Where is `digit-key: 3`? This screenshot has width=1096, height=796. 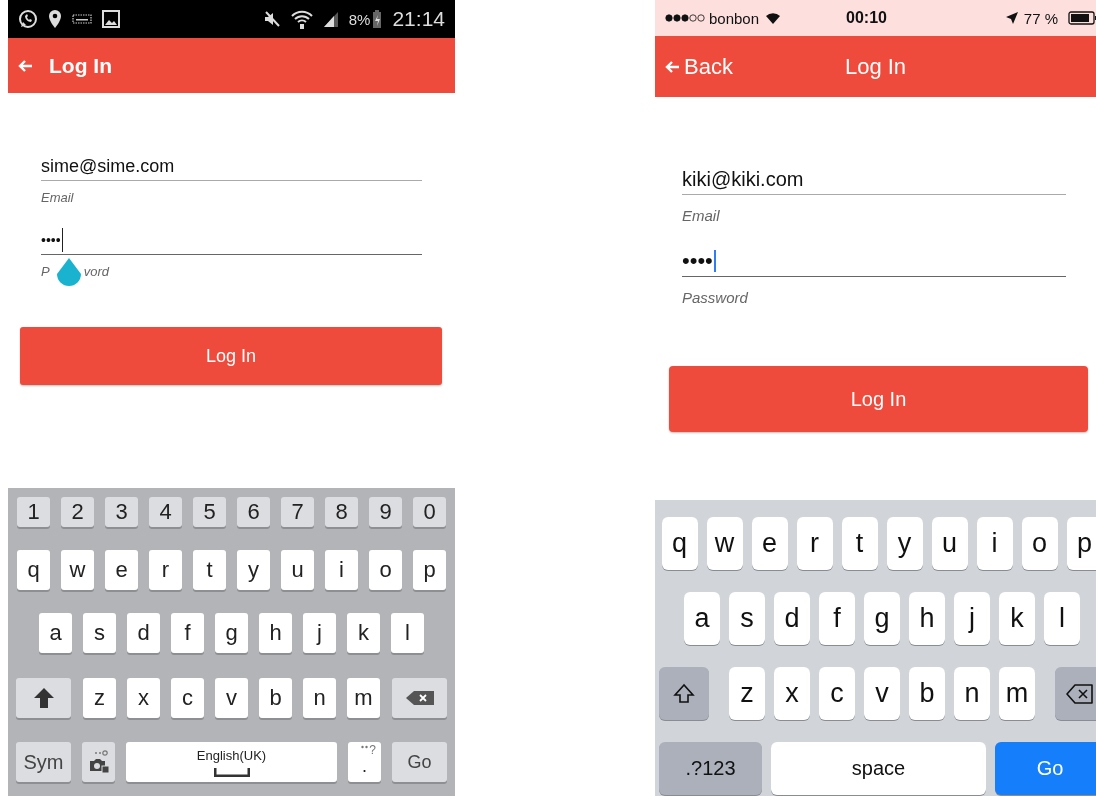 digit-key: 3 is located at coordinates (121, 512).